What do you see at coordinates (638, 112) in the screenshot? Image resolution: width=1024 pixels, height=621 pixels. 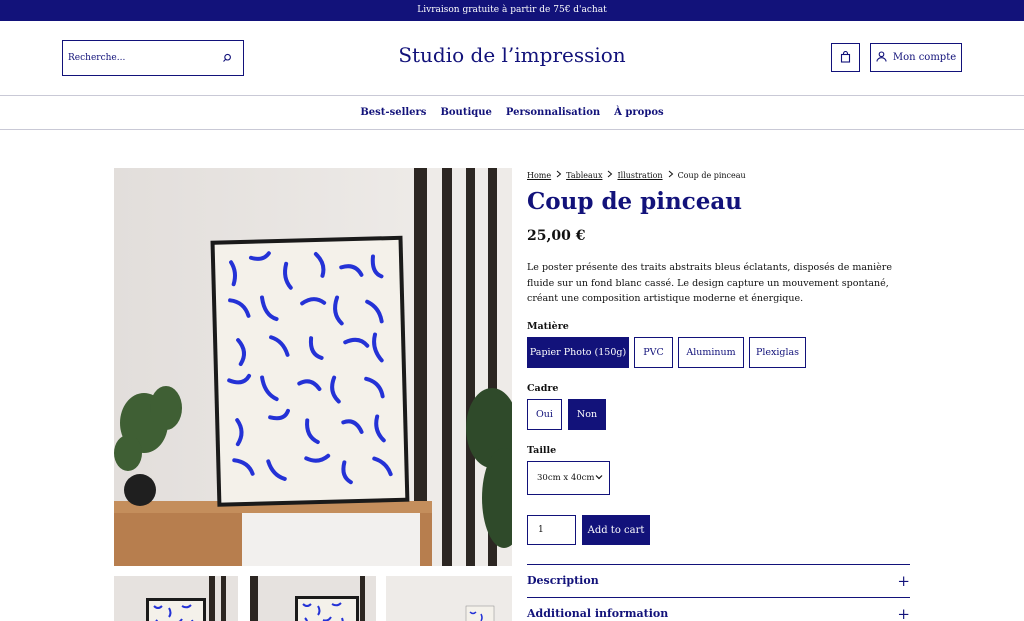 I see `nav-item-a-propos: À propos` at bounding box center [638, 112].